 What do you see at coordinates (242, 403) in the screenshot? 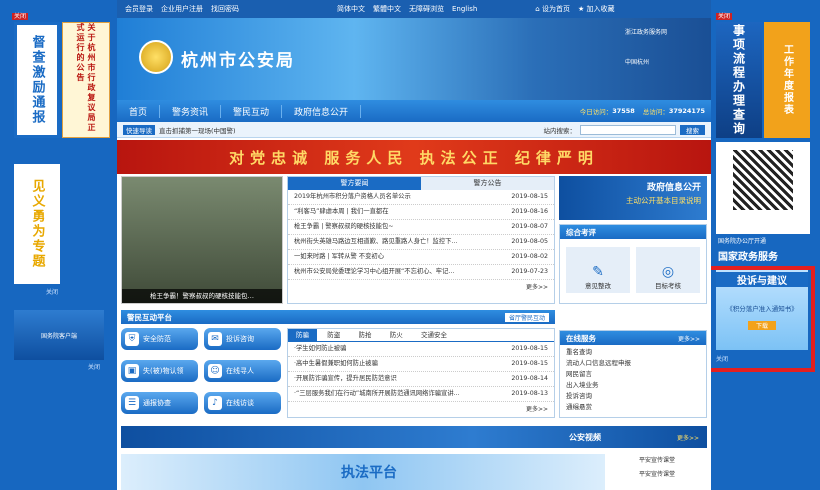
I see `interview-button: ♪ 在线访谈` at bounding box center [242, 403].